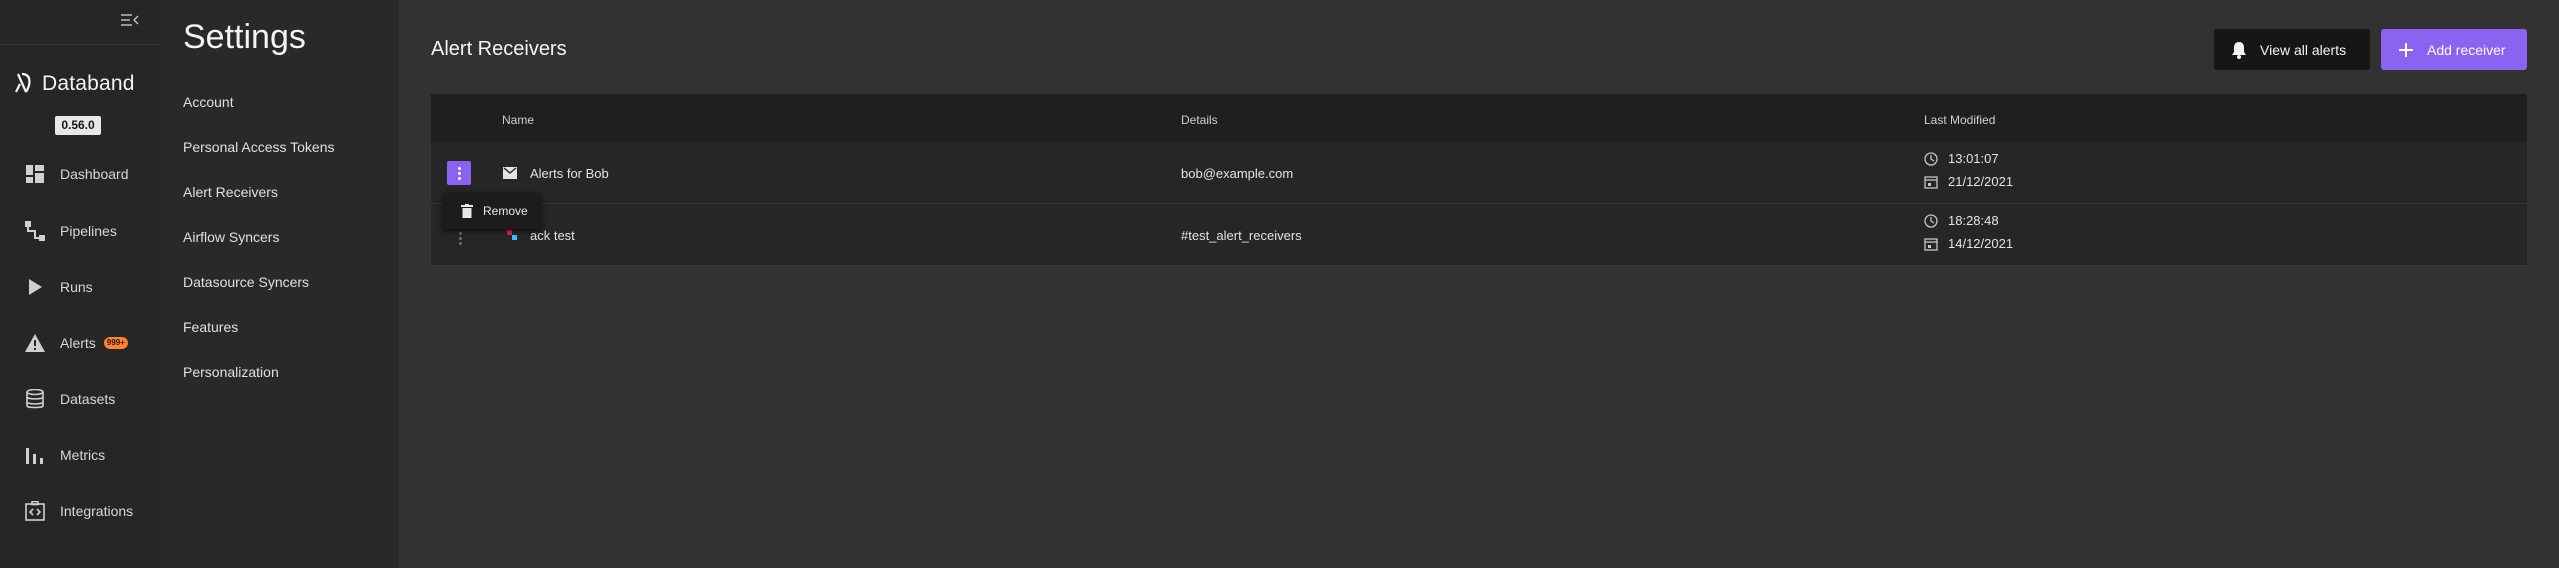  Describe the element at coordinates (505, 211) in the screenshot. I see `remove-label: Remove` at that location.